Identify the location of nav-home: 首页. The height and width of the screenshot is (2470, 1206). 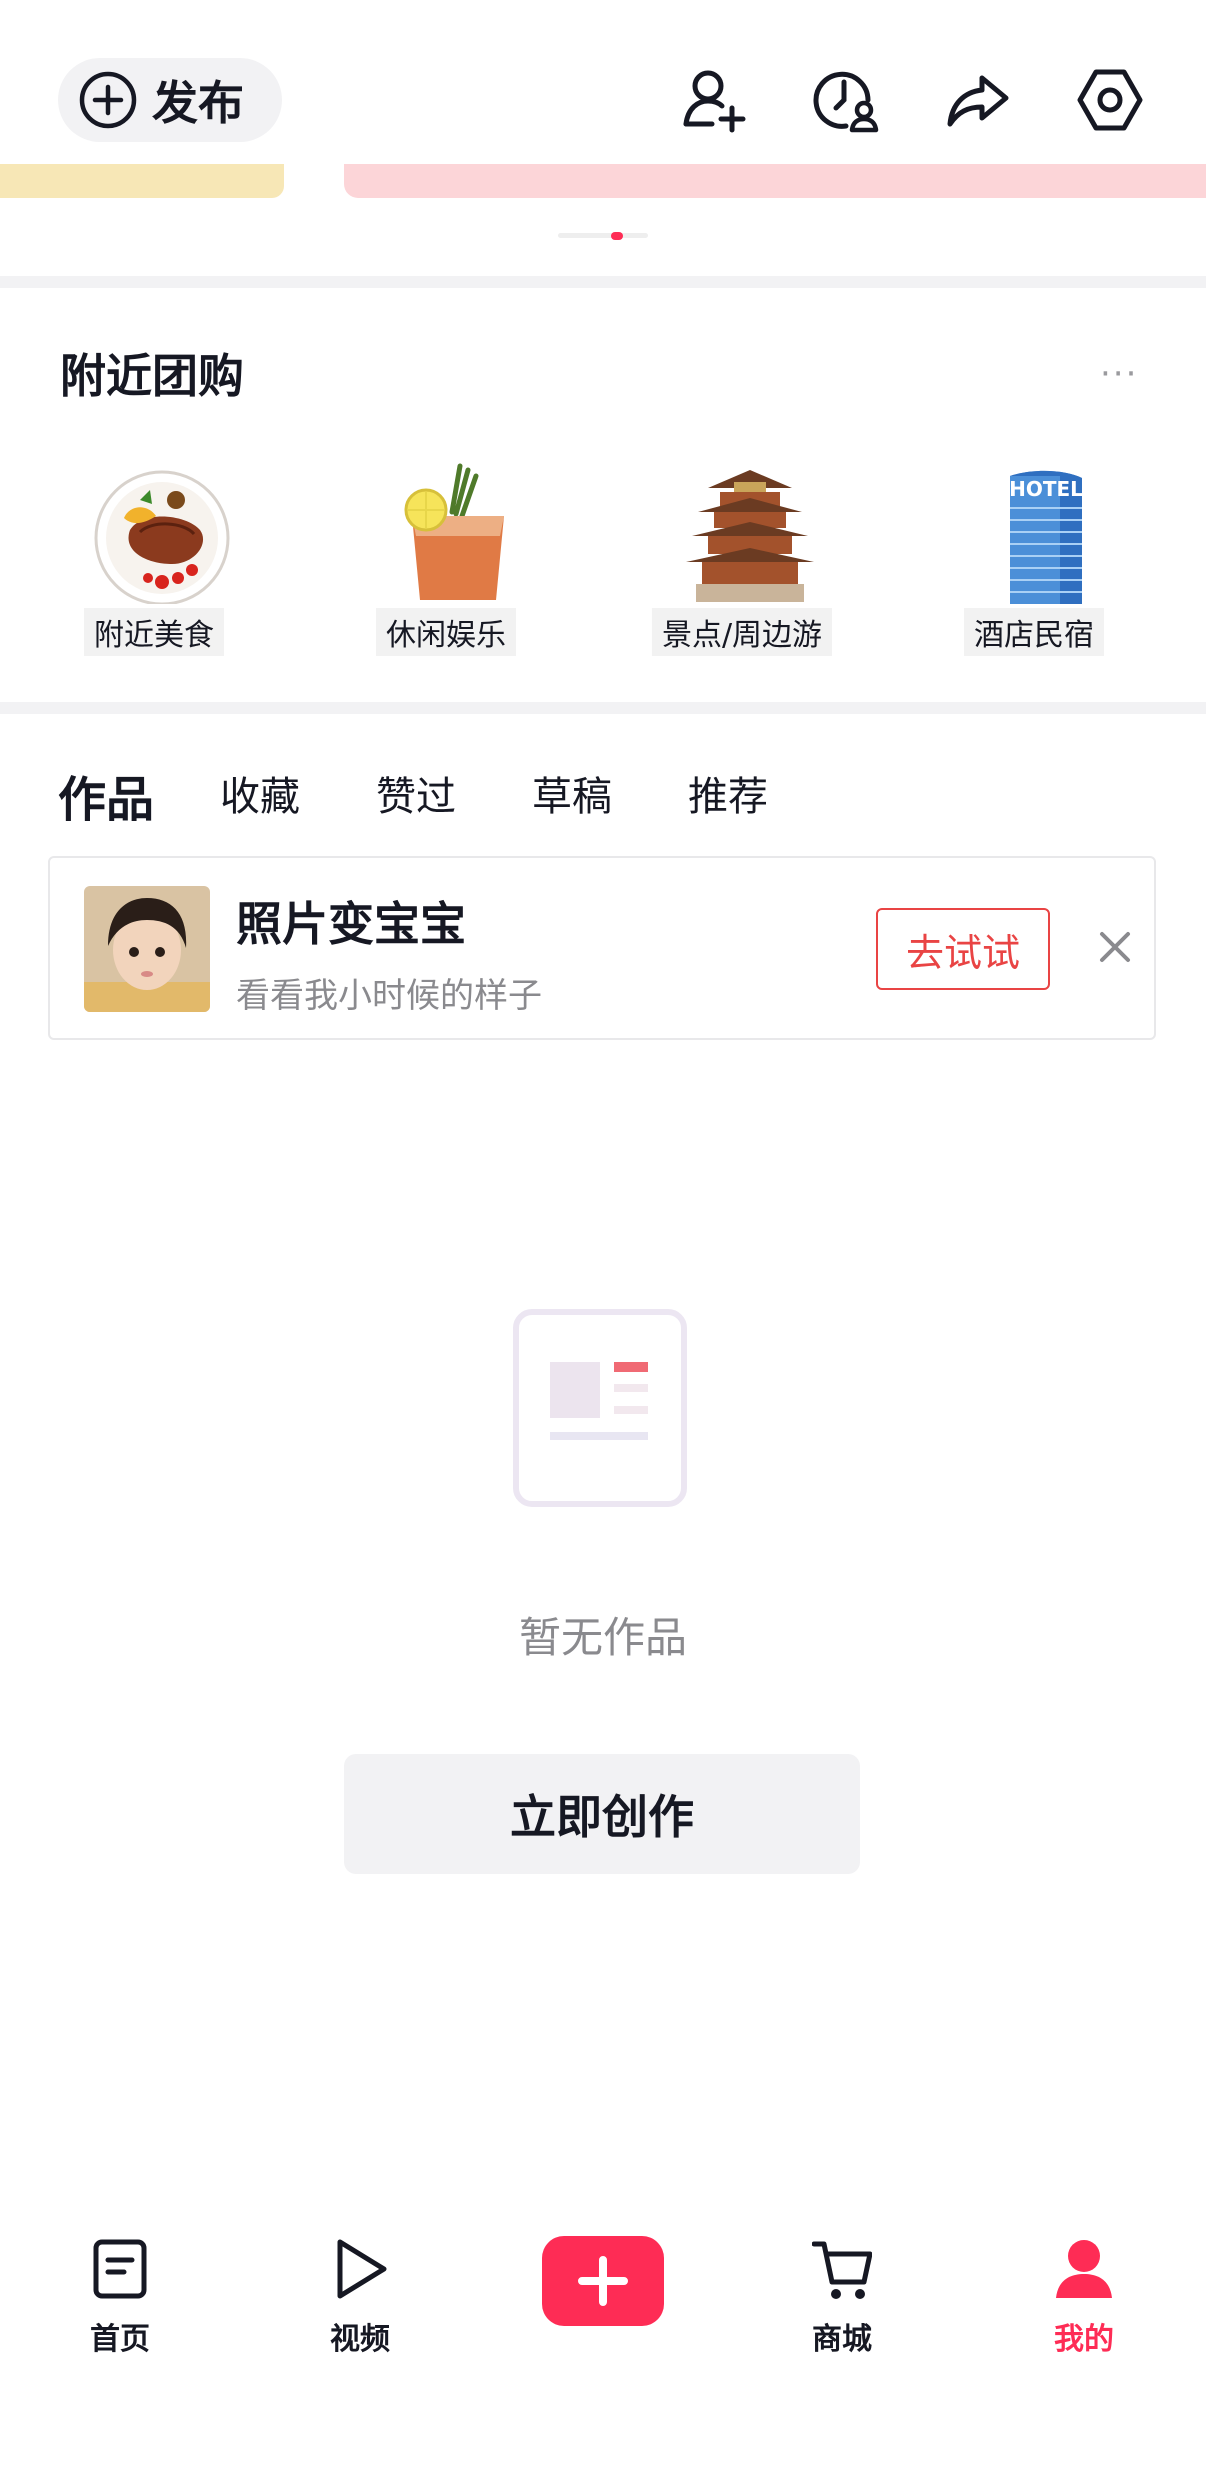
(120, 2295).